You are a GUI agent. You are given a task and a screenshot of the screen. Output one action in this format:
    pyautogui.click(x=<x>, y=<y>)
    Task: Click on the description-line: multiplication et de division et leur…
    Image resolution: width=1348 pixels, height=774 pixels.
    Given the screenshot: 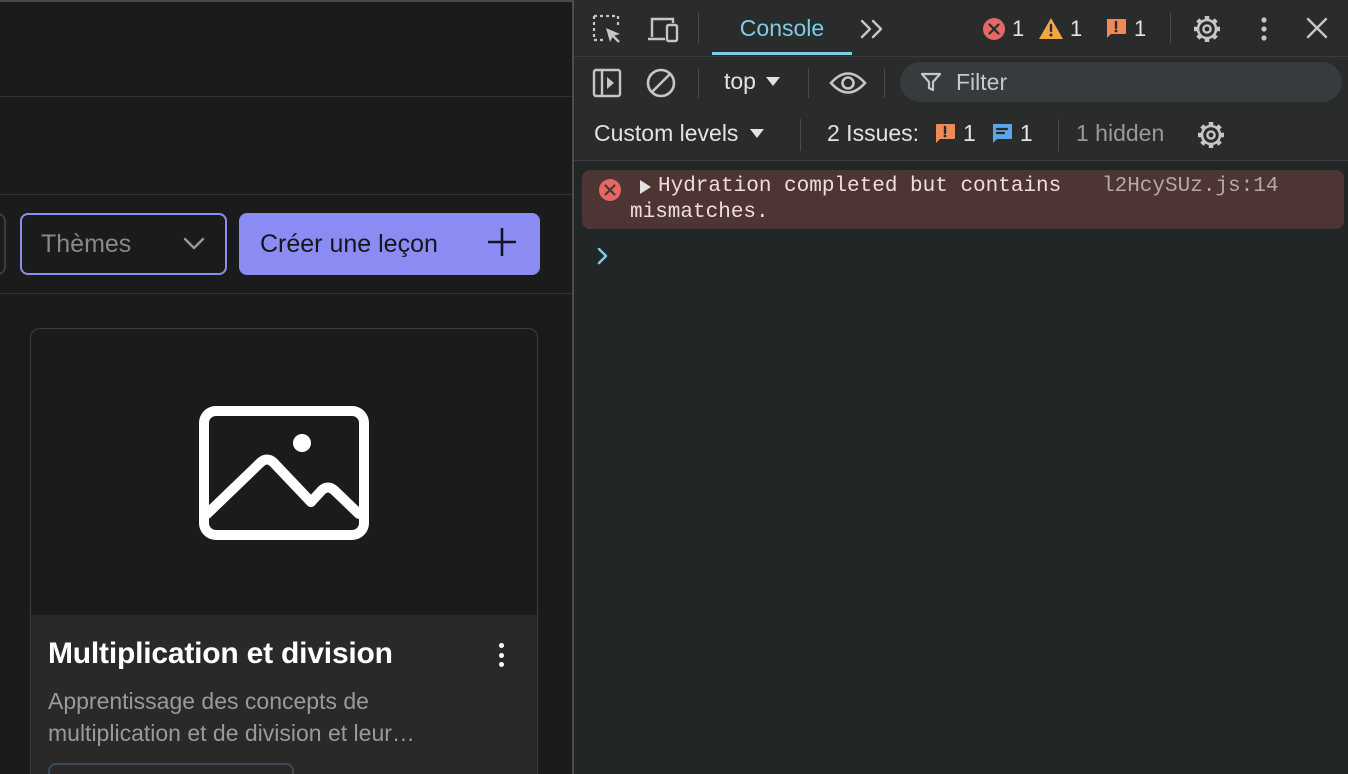 What is the action you would take?
    pyautogui.click(x=231, y=733)
    